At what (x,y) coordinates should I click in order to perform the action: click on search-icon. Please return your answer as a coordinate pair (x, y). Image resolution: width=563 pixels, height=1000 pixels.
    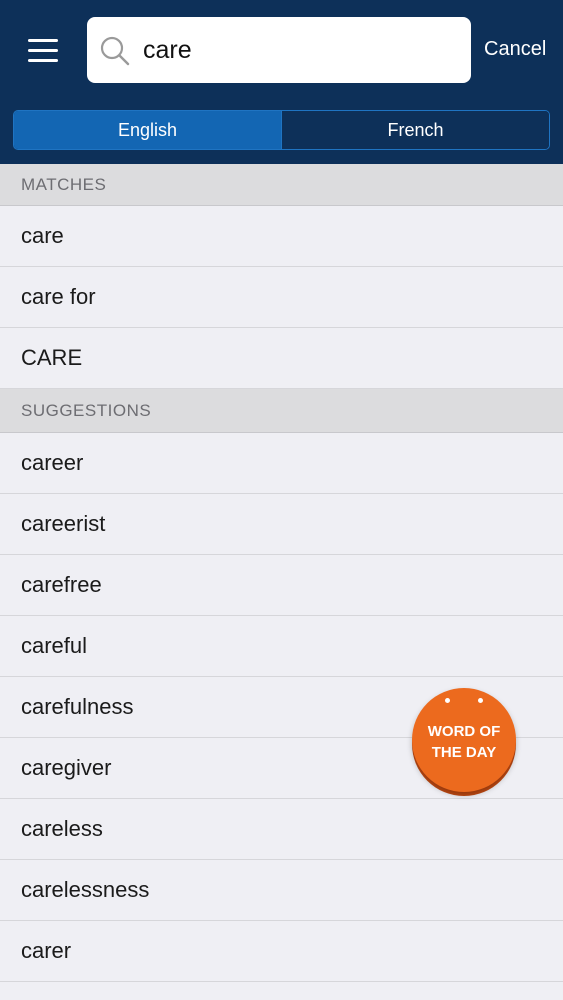
    Looking at the image, I should click on (115, 51).